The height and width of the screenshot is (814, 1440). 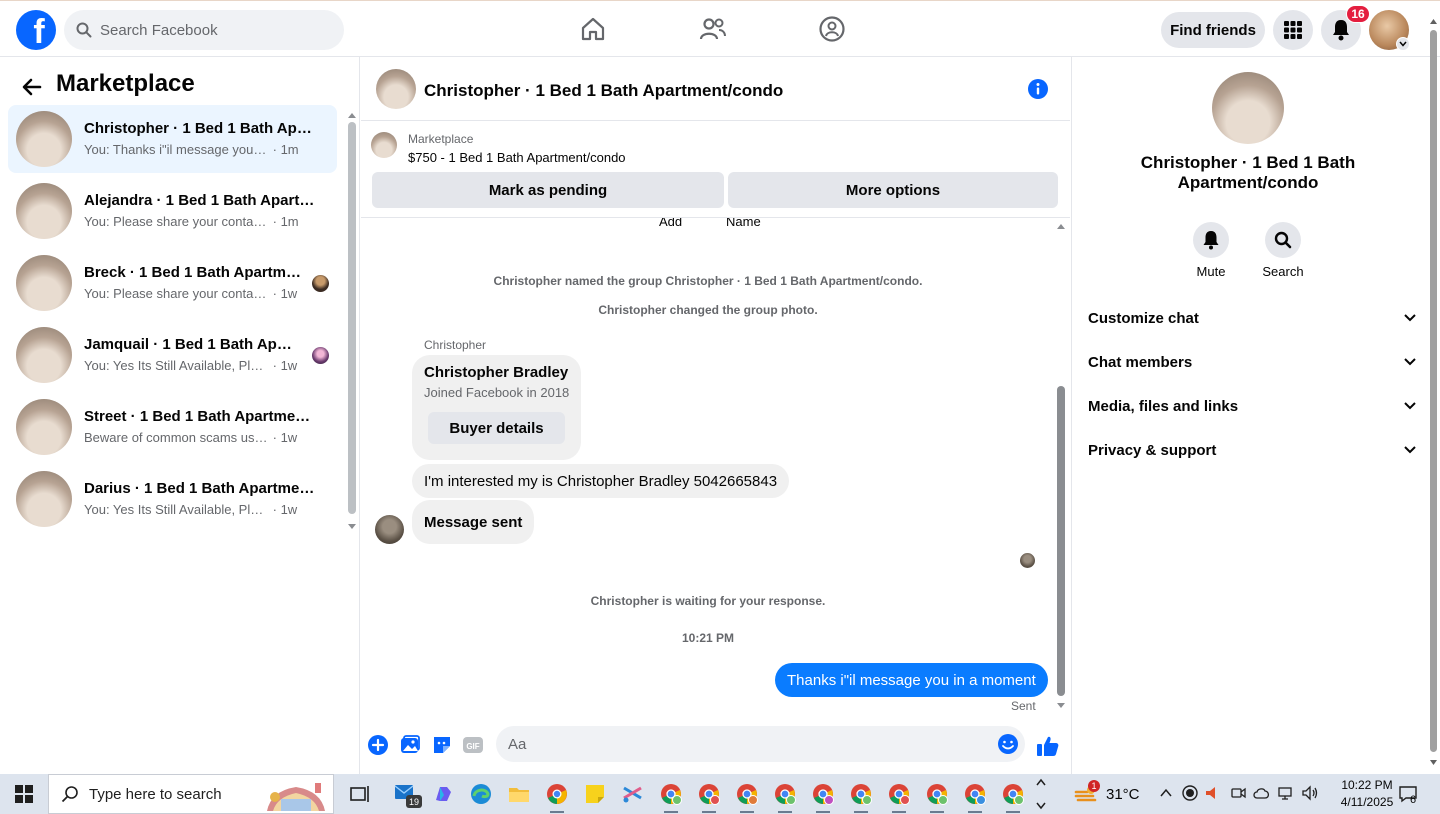 What do you see at coordinates (320, 355) in the screenshot?
I see `participant-avatar` at bounding box center [320, 355].